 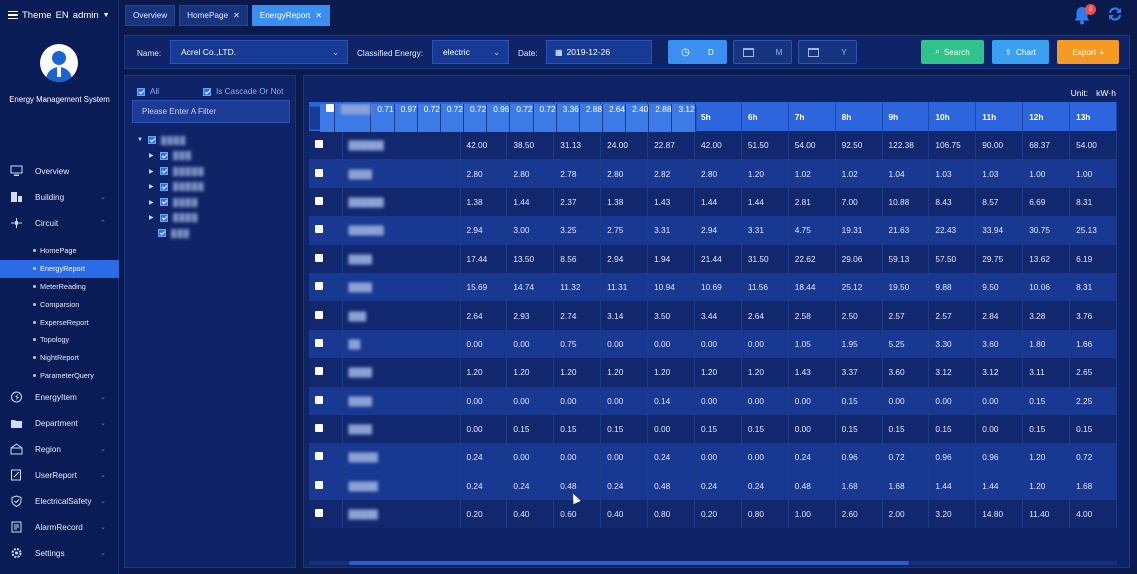 I want to click on sidebar-item-alarmrecord: AlarmRecord ⌄, so click(x=59, y=527).